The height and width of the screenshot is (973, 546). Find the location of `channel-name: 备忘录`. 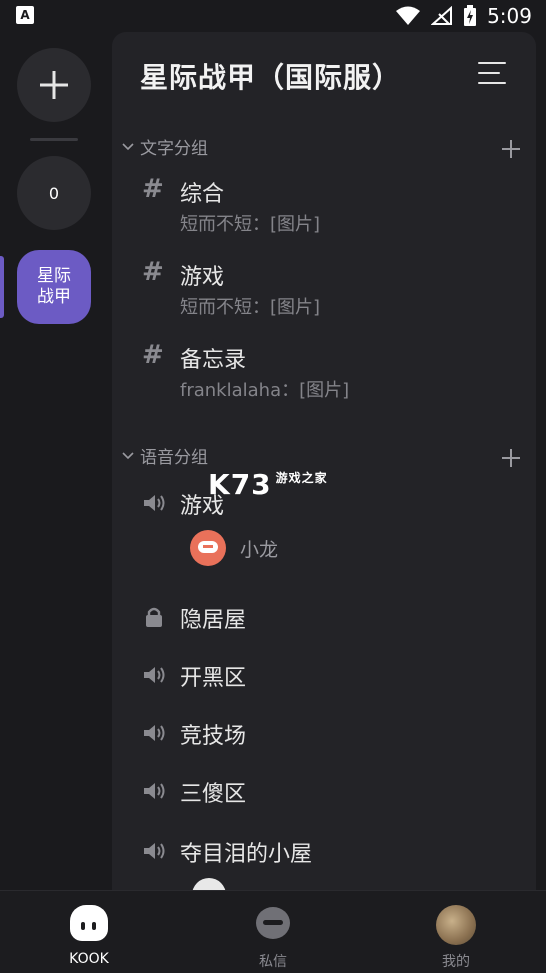

channel-name: 备忘录 is located at coordinates (213, 360).